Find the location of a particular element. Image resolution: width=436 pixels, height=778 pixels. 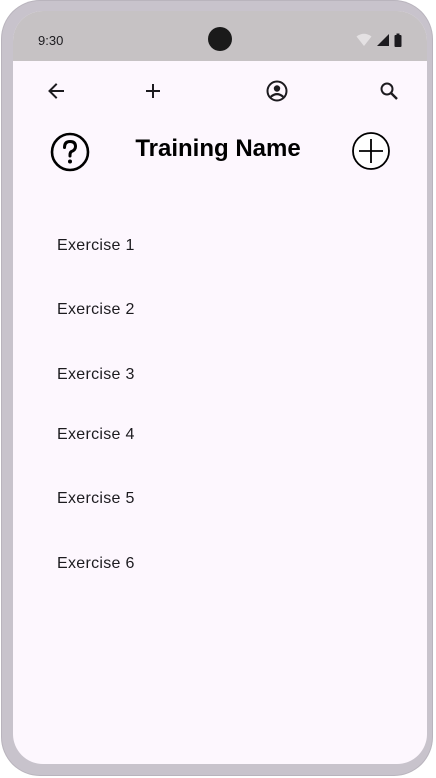

help-circle-icon is located at coordinates (70, 154).